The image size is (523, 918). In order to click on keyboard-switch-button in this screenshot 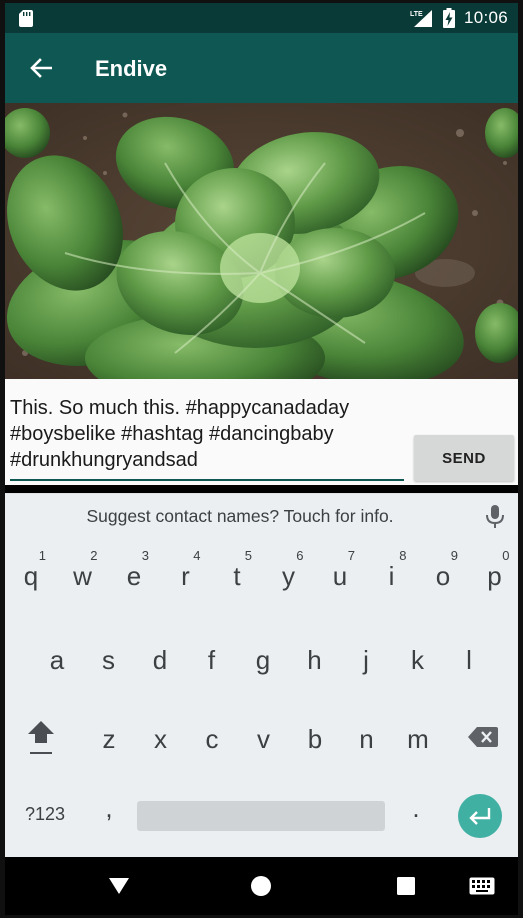, I will do `click(482, 886)`.